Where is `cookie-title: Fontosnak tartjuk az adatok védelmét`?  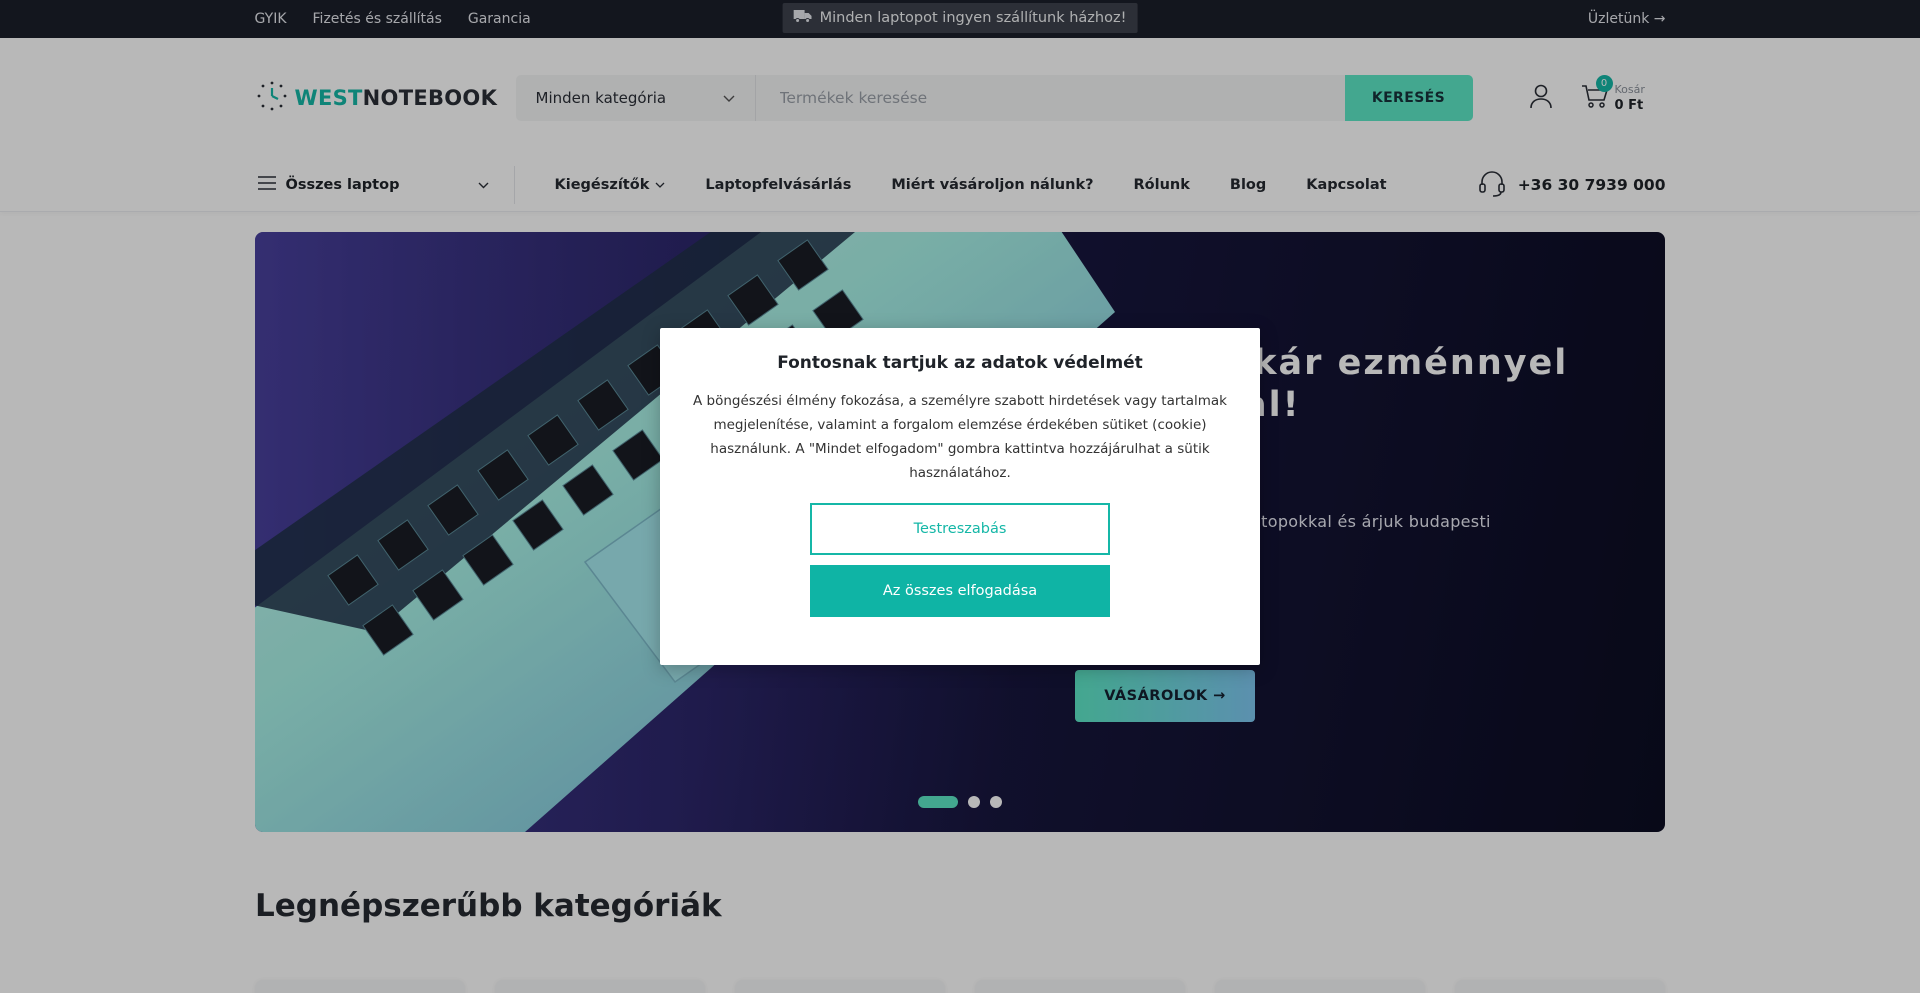
cookie-title: Fontosnak tartjuk az adatok védelmét is located at coordinates (960, 363).